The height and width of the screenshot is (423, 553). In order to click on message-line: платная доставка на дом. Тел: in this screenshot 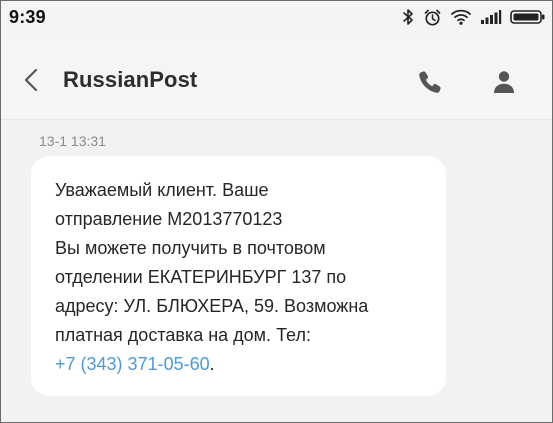, I will do `click(183, 335)`.